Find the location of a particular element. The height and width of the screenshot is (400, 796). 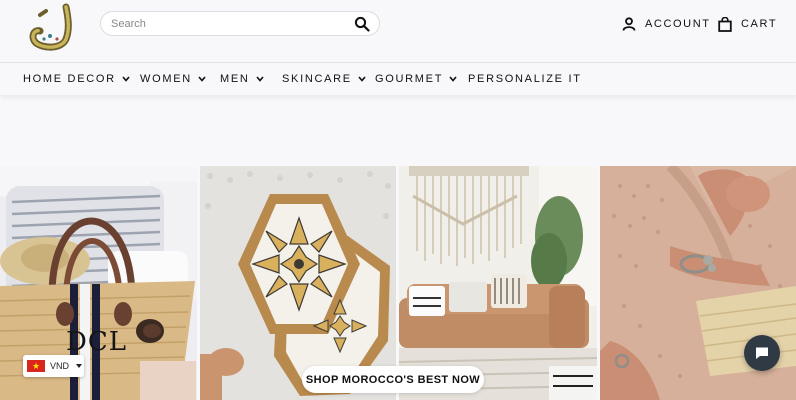

currency-selector: ★ VND is located at coordinates (53, 366).